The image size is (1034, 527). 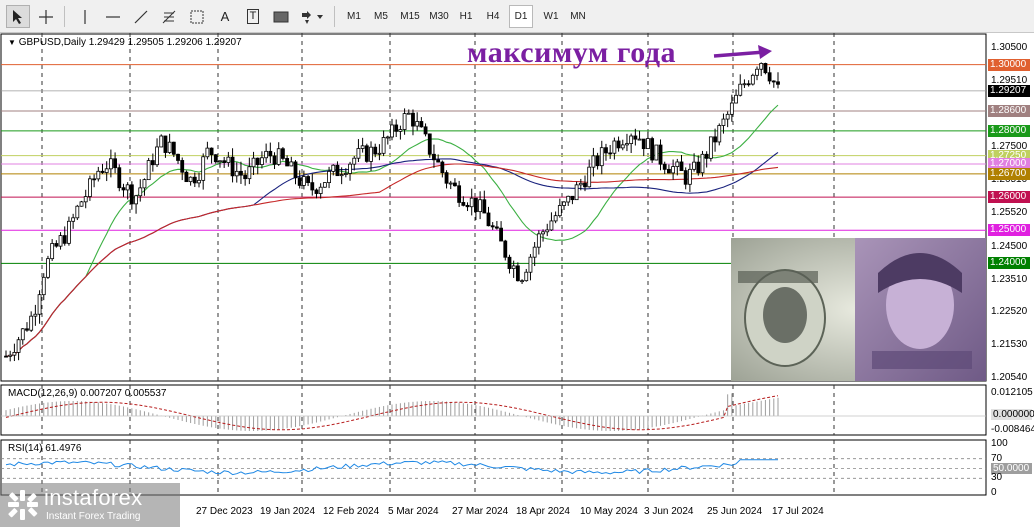 What do you see at coordinates (87, 393) in the screenshot?
I see `macd-label: MACD(12,26,9) 0.007207 0.005537` at bounding box center [87, 393].